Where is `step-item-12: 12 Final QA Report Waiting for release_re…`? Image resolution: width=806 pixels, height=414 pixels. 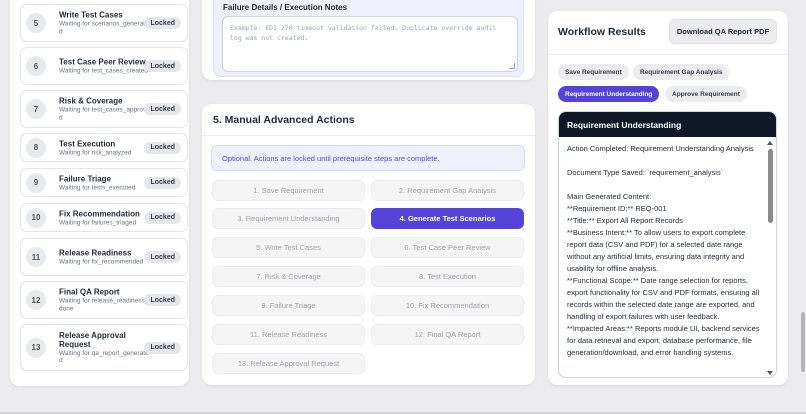
step-item-12: 12 Final QA Report Waiting for release_re… is located at coordinates (104, 300).